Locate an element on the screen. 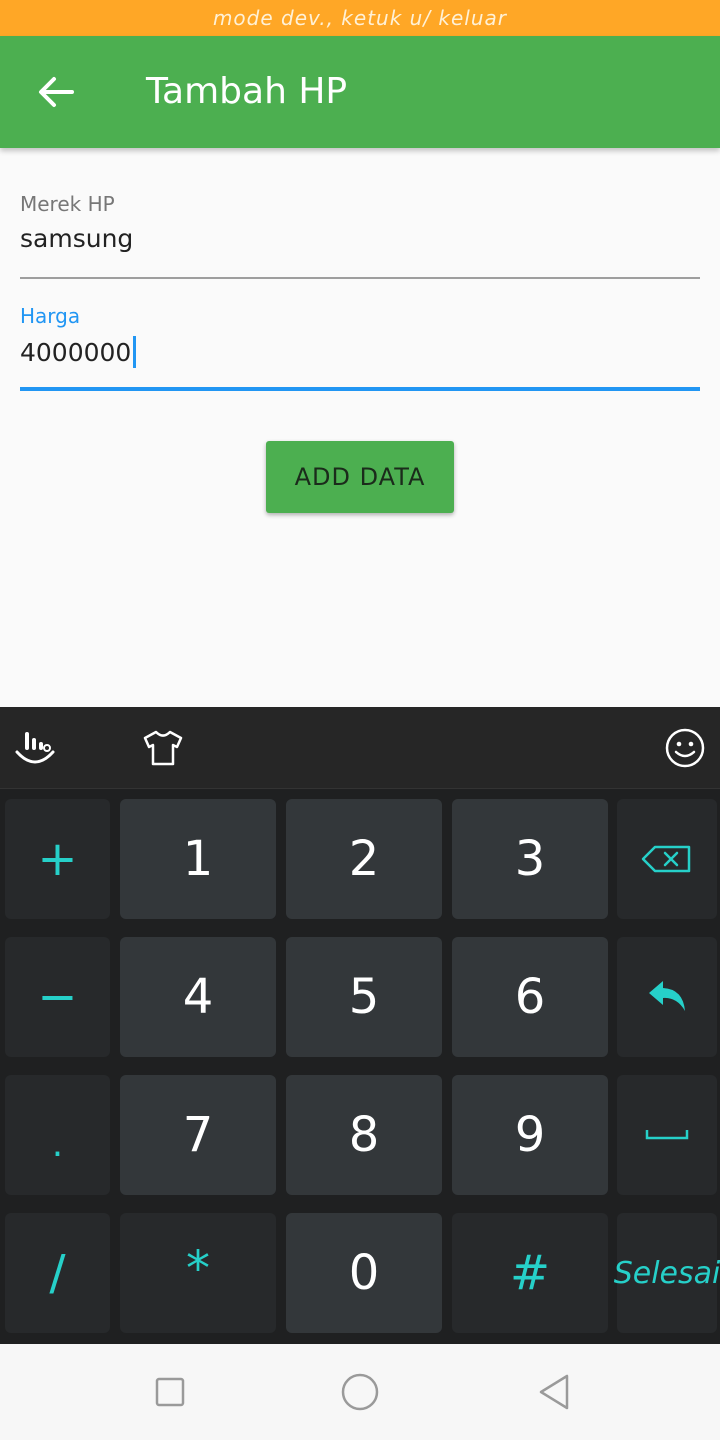  home-icon is located at coordinates (360, 1392).